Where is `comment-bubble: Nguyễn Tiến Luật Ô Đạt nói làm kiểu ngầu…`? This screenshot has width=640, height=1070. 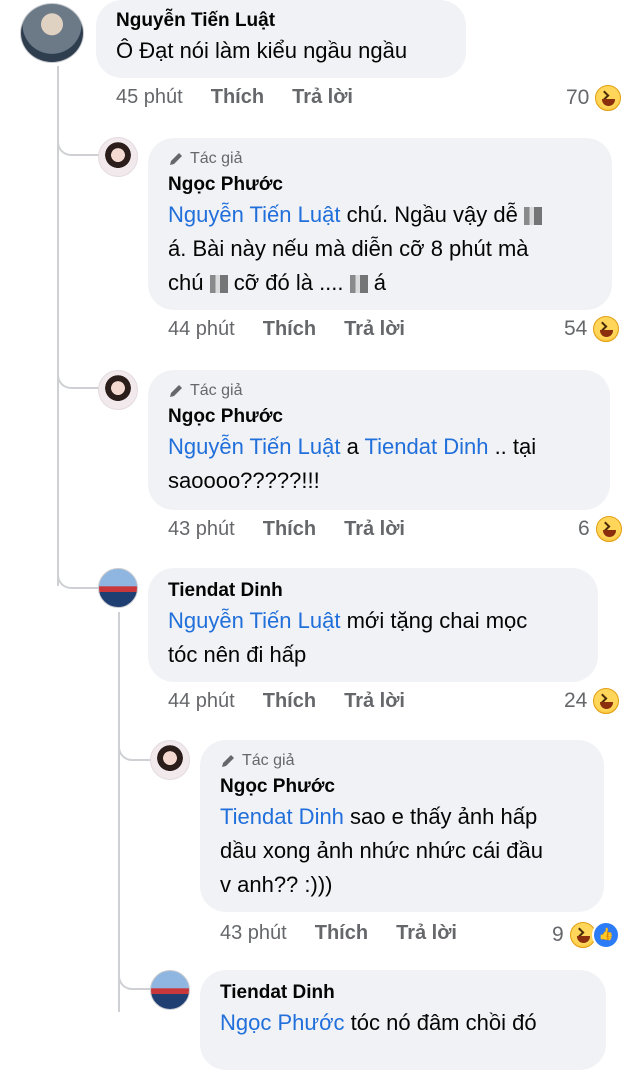
comment-bubble: Nguyễn Tiến Luật Ô Đạt nói làm kiểu ngầu… is located at coordinates (281, 39).